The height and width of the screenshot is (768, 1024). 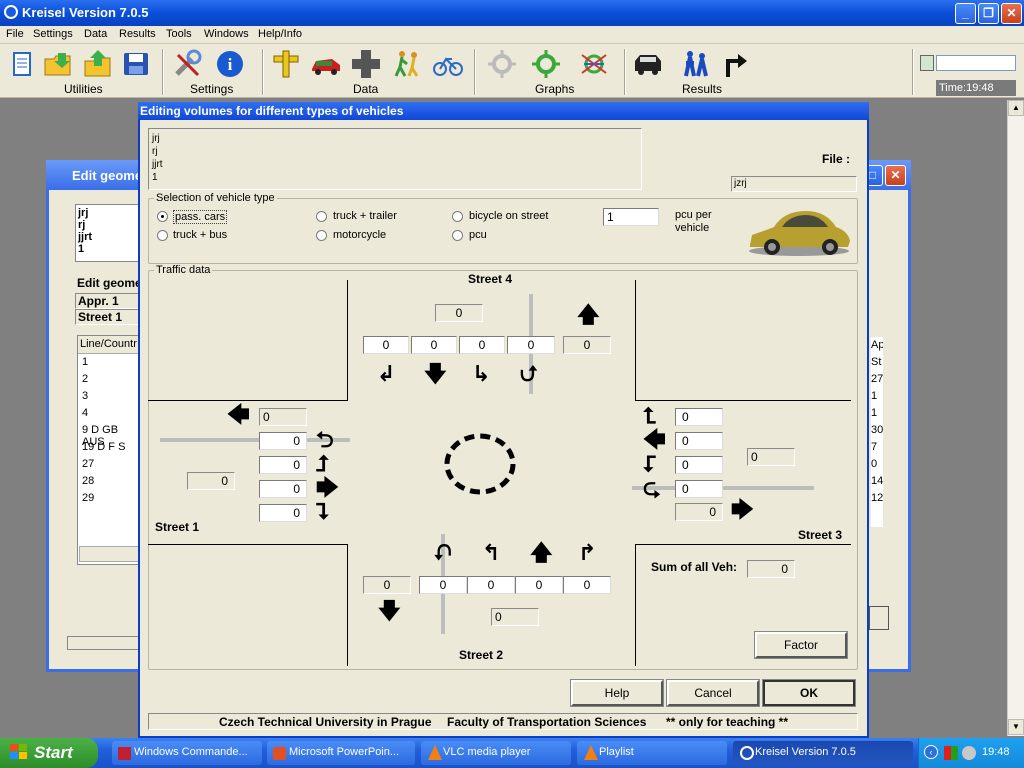 I want to click on note-line: jrj, so click(x=156, y=138).